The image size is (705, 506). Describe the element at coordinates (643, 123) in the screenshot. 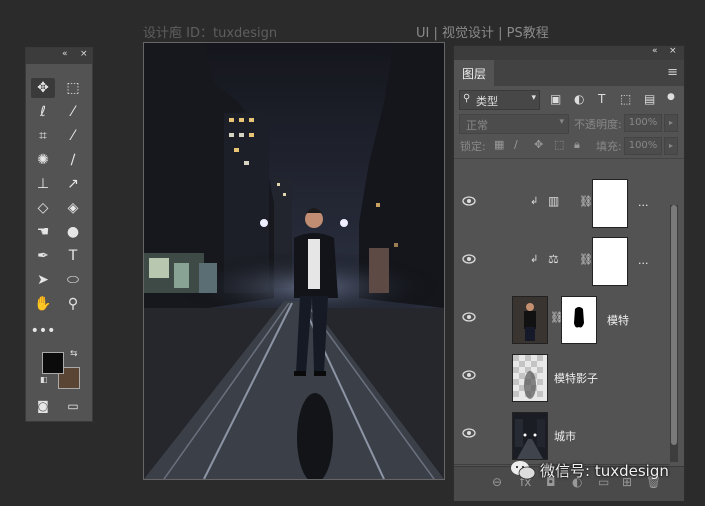

I see `opacity-input: 100%` at that location.